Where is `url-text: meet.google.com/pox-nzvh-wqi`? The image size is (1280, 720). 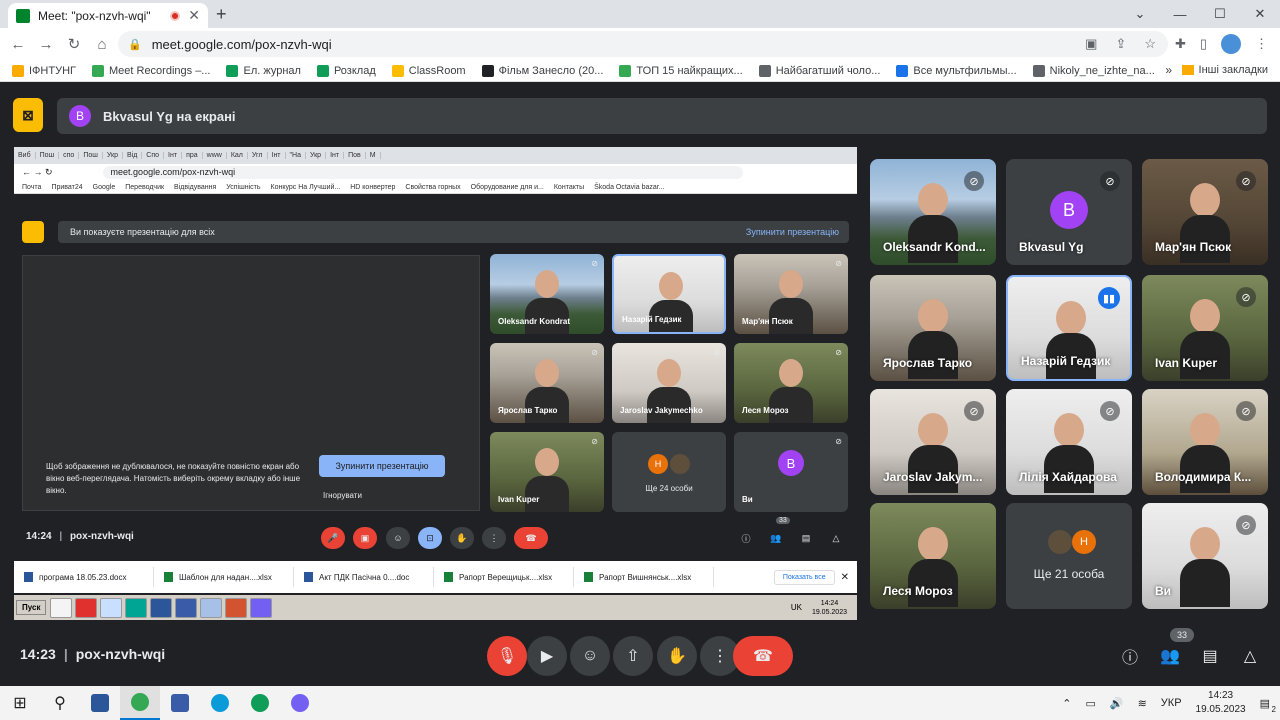 url-text: meet.google.com/pox-nzvh-wqi is located at coordinates (241, 44).